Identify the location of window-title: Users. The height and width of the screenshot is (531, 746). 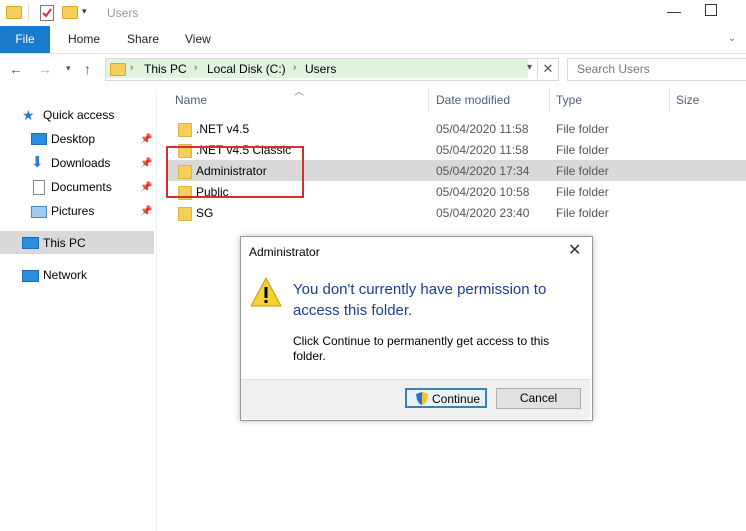
(123, 13).